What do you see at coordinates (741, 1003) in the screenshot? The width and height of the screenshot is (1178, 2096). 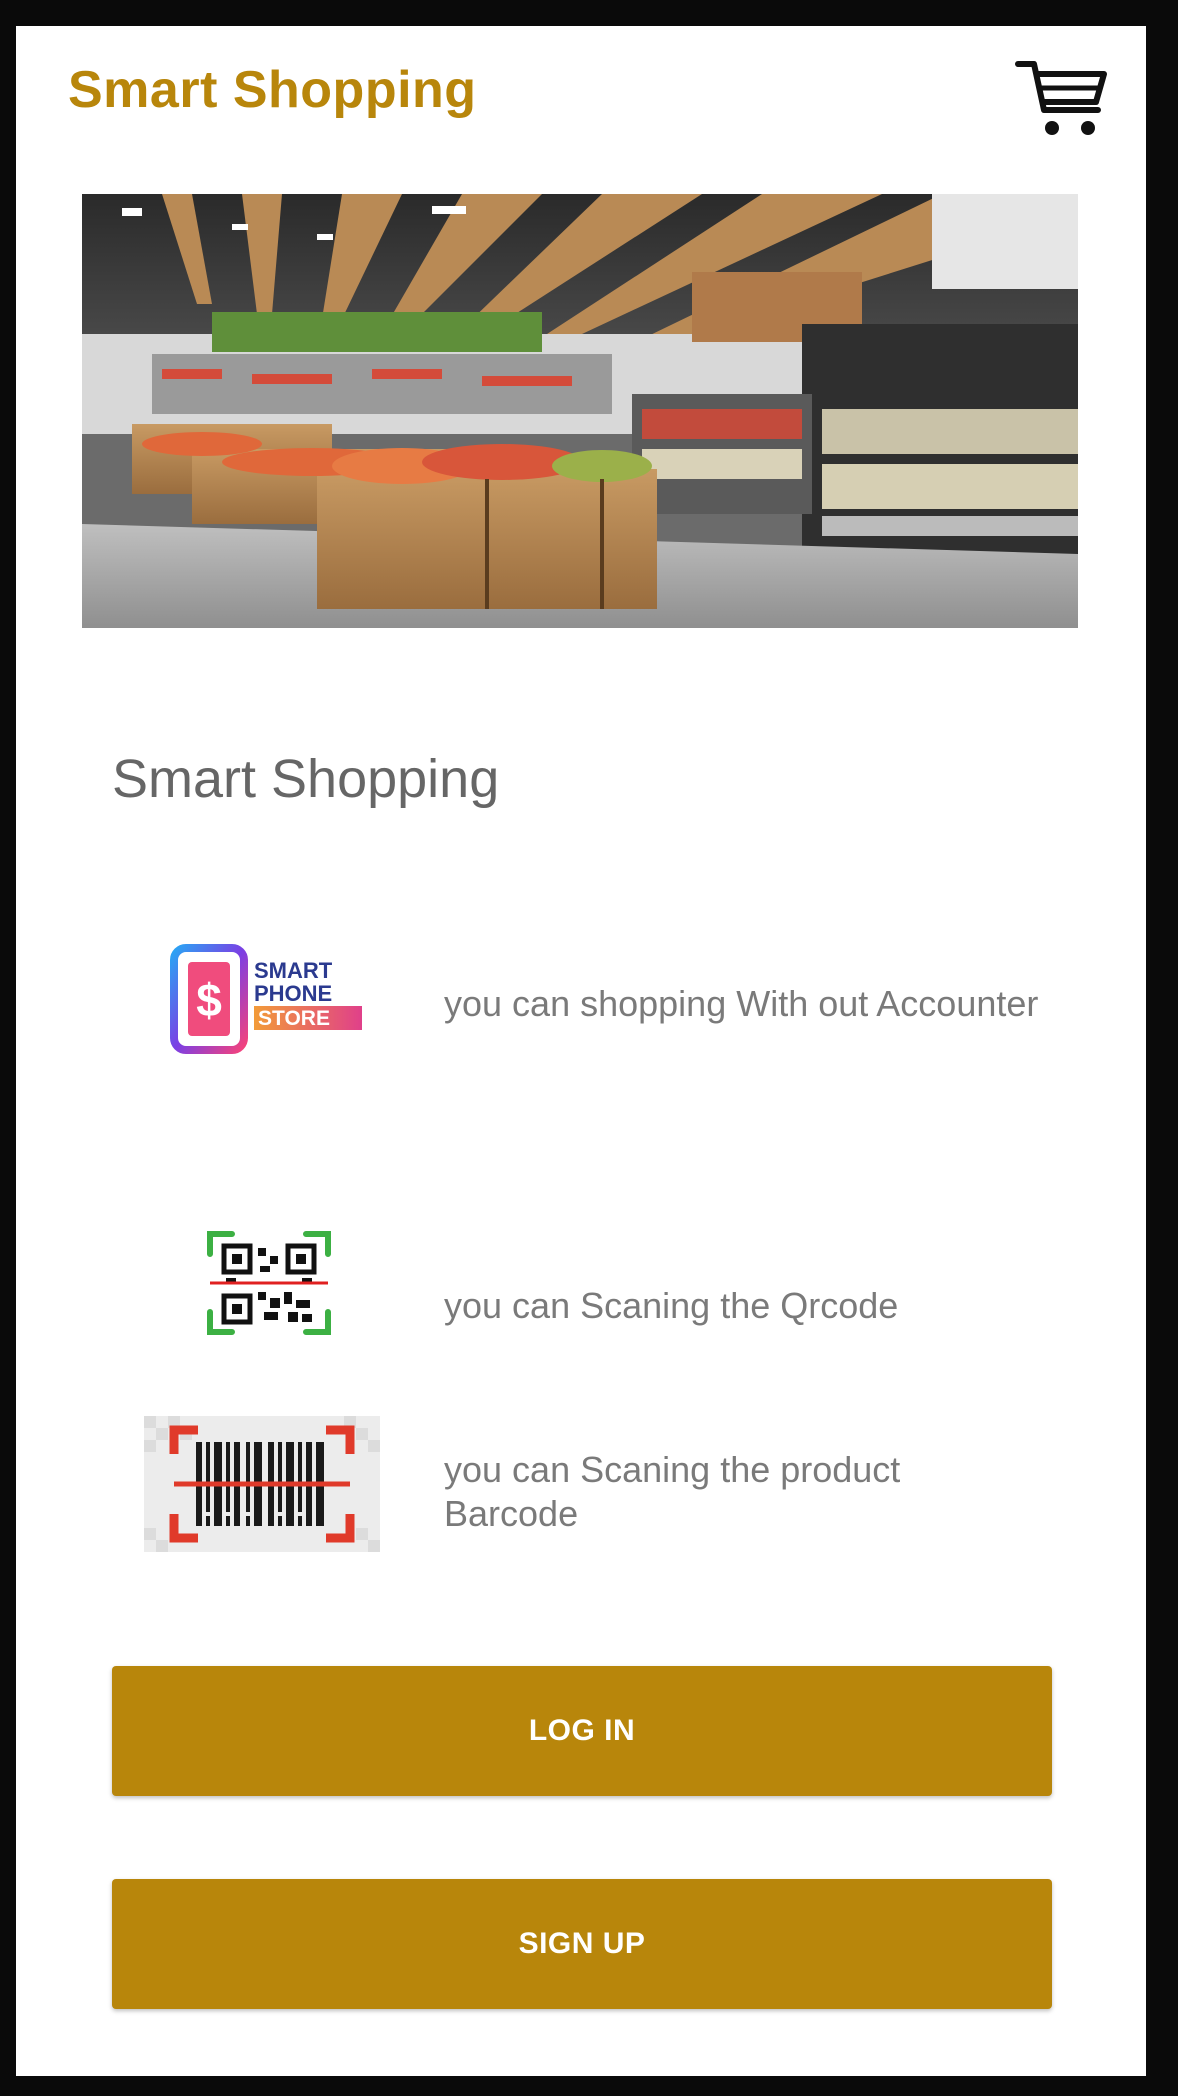 I see `feature-text: you can shopping With out Accounter` at bounding box center [741, 1003].